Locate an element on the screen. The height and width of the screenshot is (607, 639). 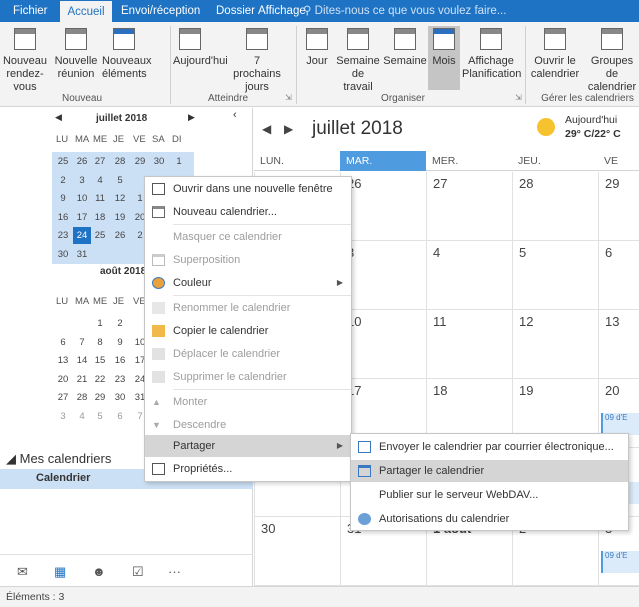
menu-item-copy-calendar: Copier le calendrier is located at coordinates (248, 331).